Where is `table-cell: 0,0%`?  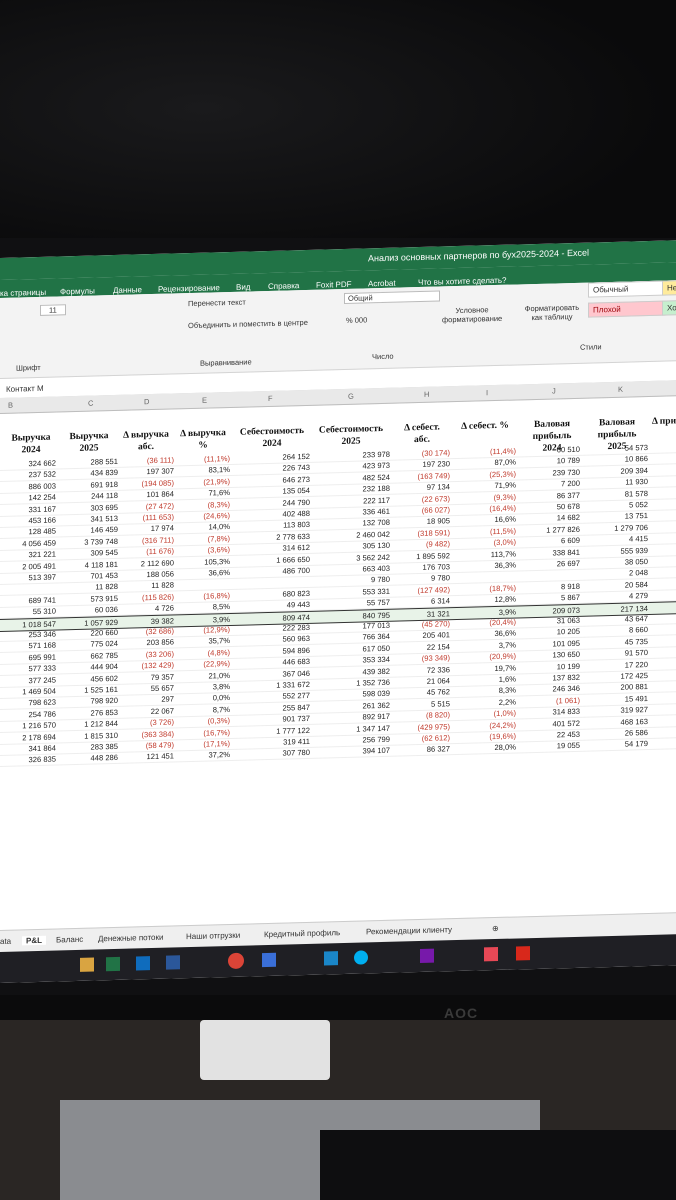
table-cell: 0,0% is located at coordinates (203, 698).